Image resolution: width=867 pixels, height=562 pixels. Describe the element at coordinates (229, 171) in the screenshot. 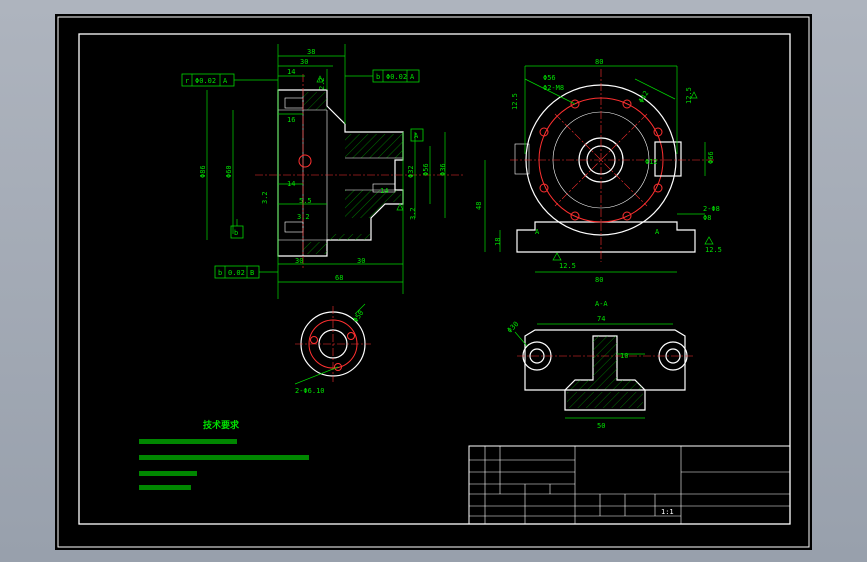

I see `dim-phi60: Φ60` at that location.